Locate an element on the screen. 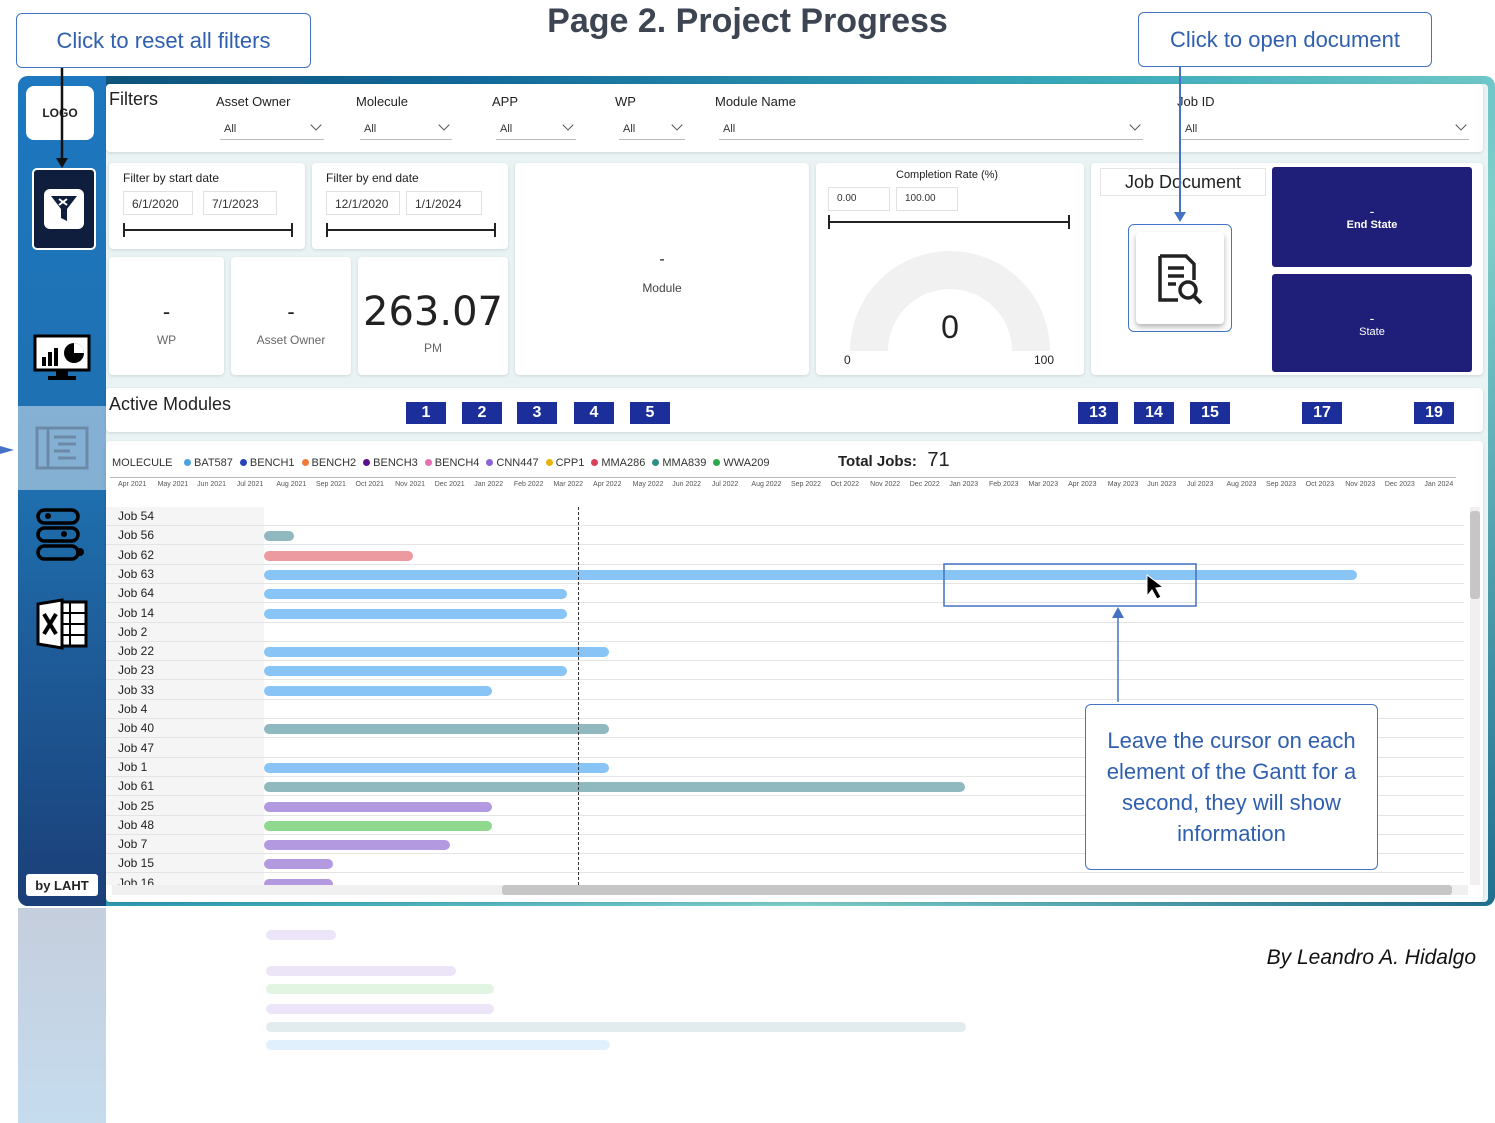  reflection-sidebar is located at coordinates (62, 1015).